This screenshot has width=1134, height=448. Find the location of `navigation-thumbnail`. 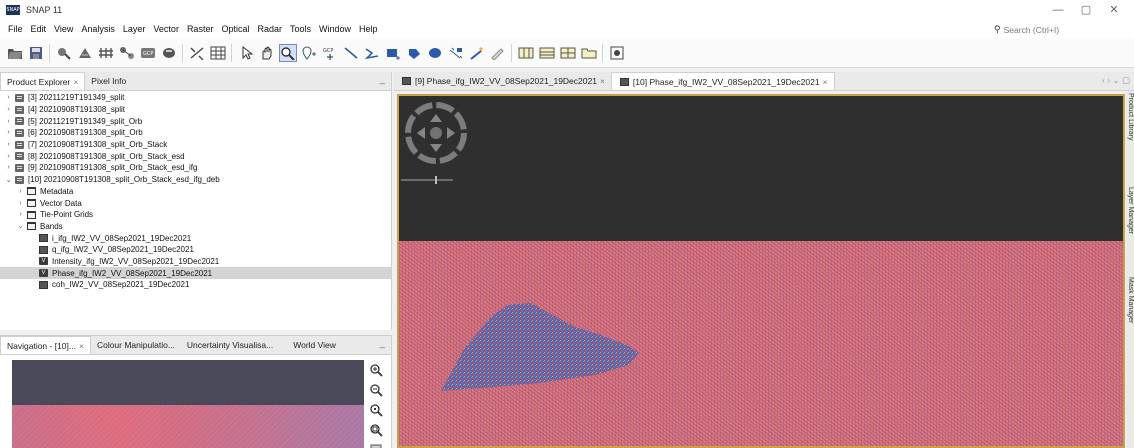

navigation-thumbnail is located at coordinates (188, 404).